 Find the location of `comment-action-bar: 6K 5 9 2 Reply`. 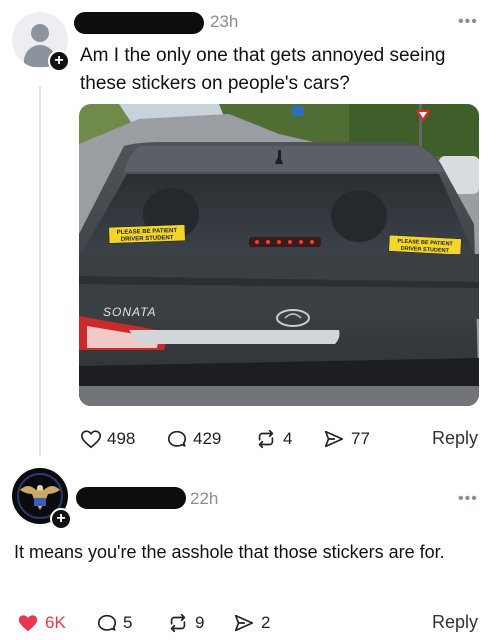

comment-action-bar: 6K 5 9 2 Reply is located at coordinates (250, 623).